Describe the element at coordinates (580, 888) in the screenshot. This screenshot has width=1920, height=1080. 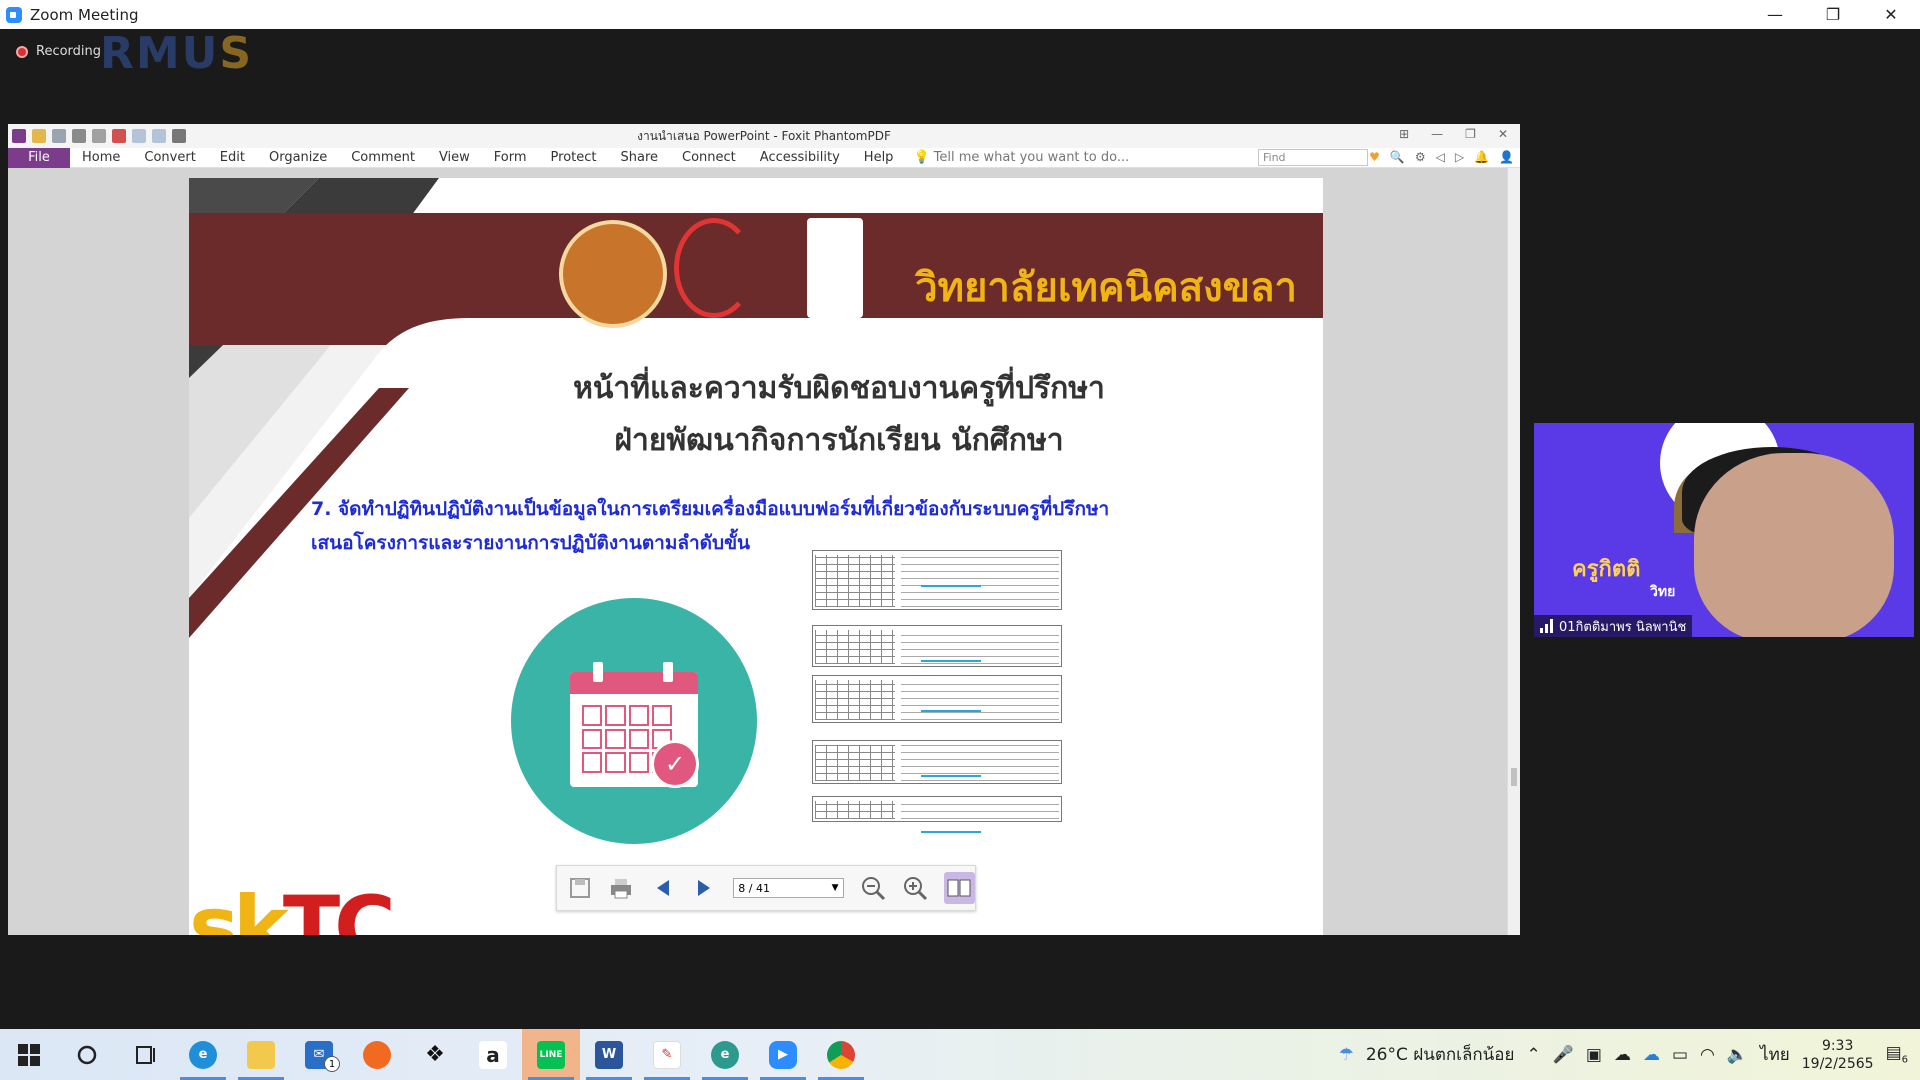
I see `save-icon` at that location.